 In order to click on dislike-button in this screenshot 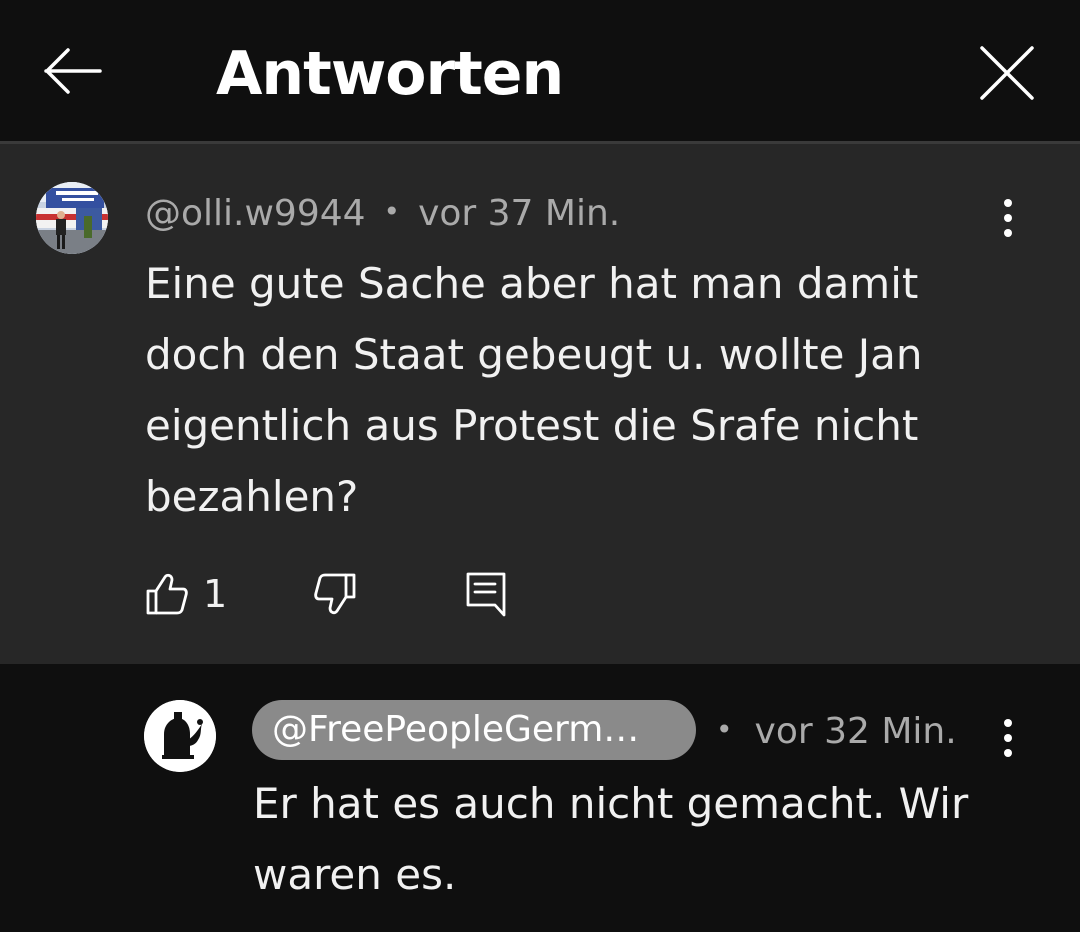, I will do `click(335, 594)`.